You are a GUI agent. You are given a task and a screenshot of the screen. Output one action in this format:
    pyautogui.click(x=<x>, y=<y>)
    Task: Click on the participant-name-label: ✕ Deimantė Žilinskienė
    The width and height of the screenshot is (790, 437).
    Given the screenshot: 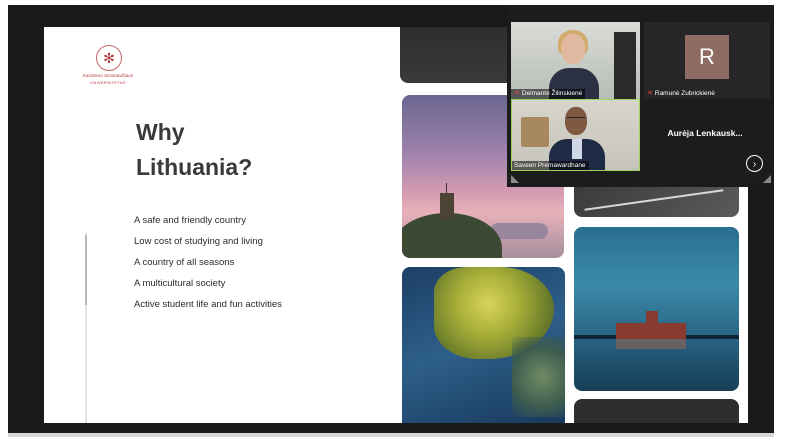 What is the action you would take?
    pyautogui.click(x=548, y=94)
    